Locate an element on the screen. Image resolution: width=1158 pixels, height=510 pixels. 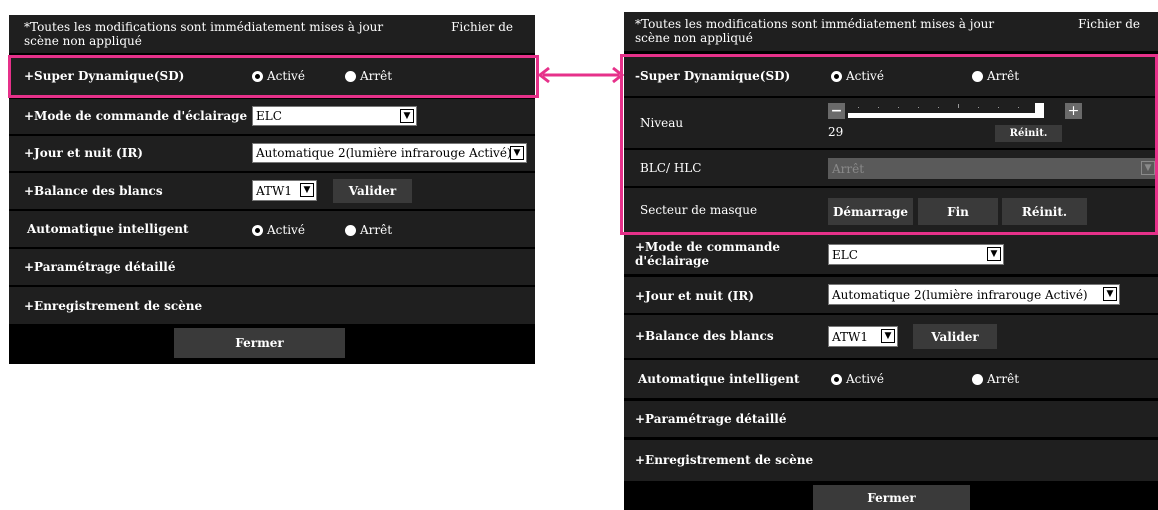
right-wb-validate-button: Valider is located at coordinates (955, 336).